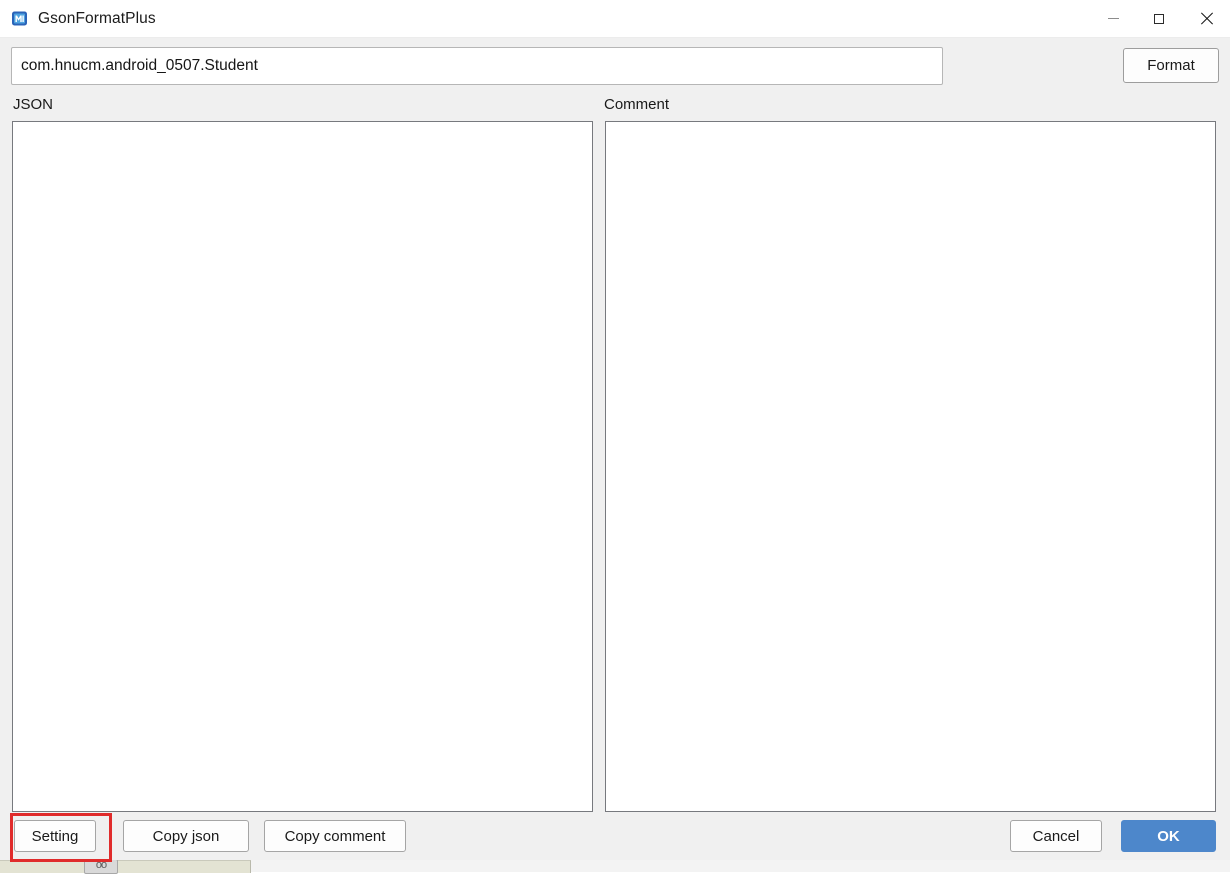  Describe the element at coordinates (637, 104) in the screenshot. I see `comment-panel-label: Comment` at that location.